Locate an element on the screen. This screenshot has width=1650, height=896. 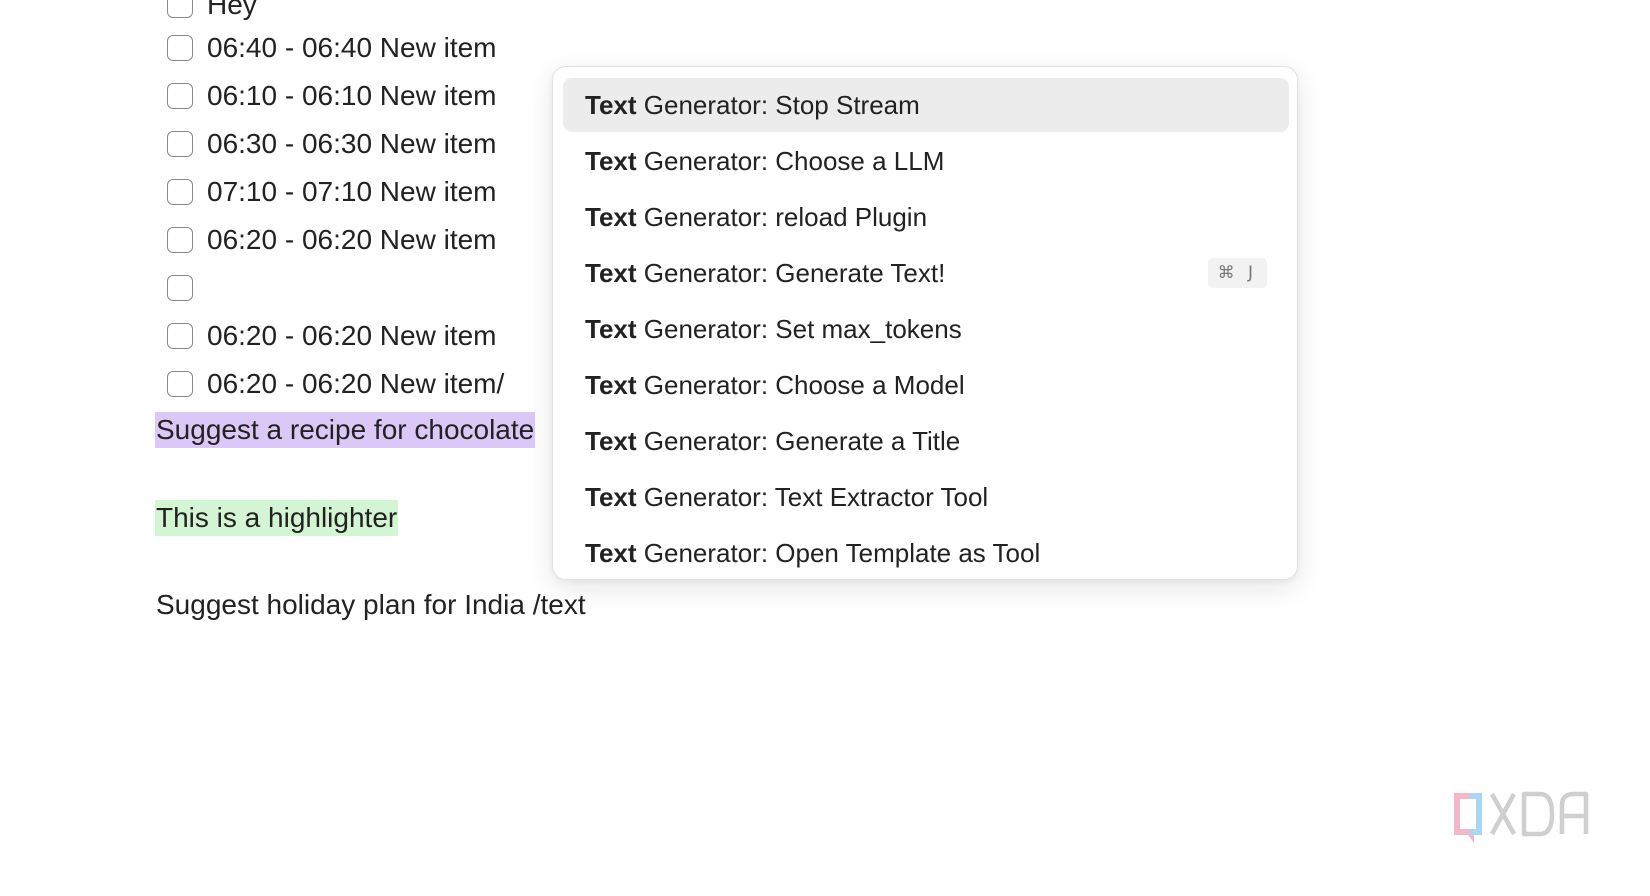
task-item: 07:10 - 07:10 New item is located at coordinates (332, 192).